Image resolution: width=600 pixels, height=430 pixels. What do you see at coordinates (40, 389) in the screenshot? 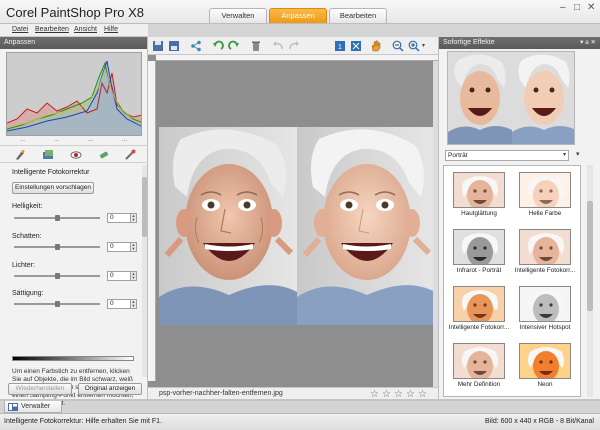
I see `reset-button: Wiederherstellen` at bounding box center [40, 389].